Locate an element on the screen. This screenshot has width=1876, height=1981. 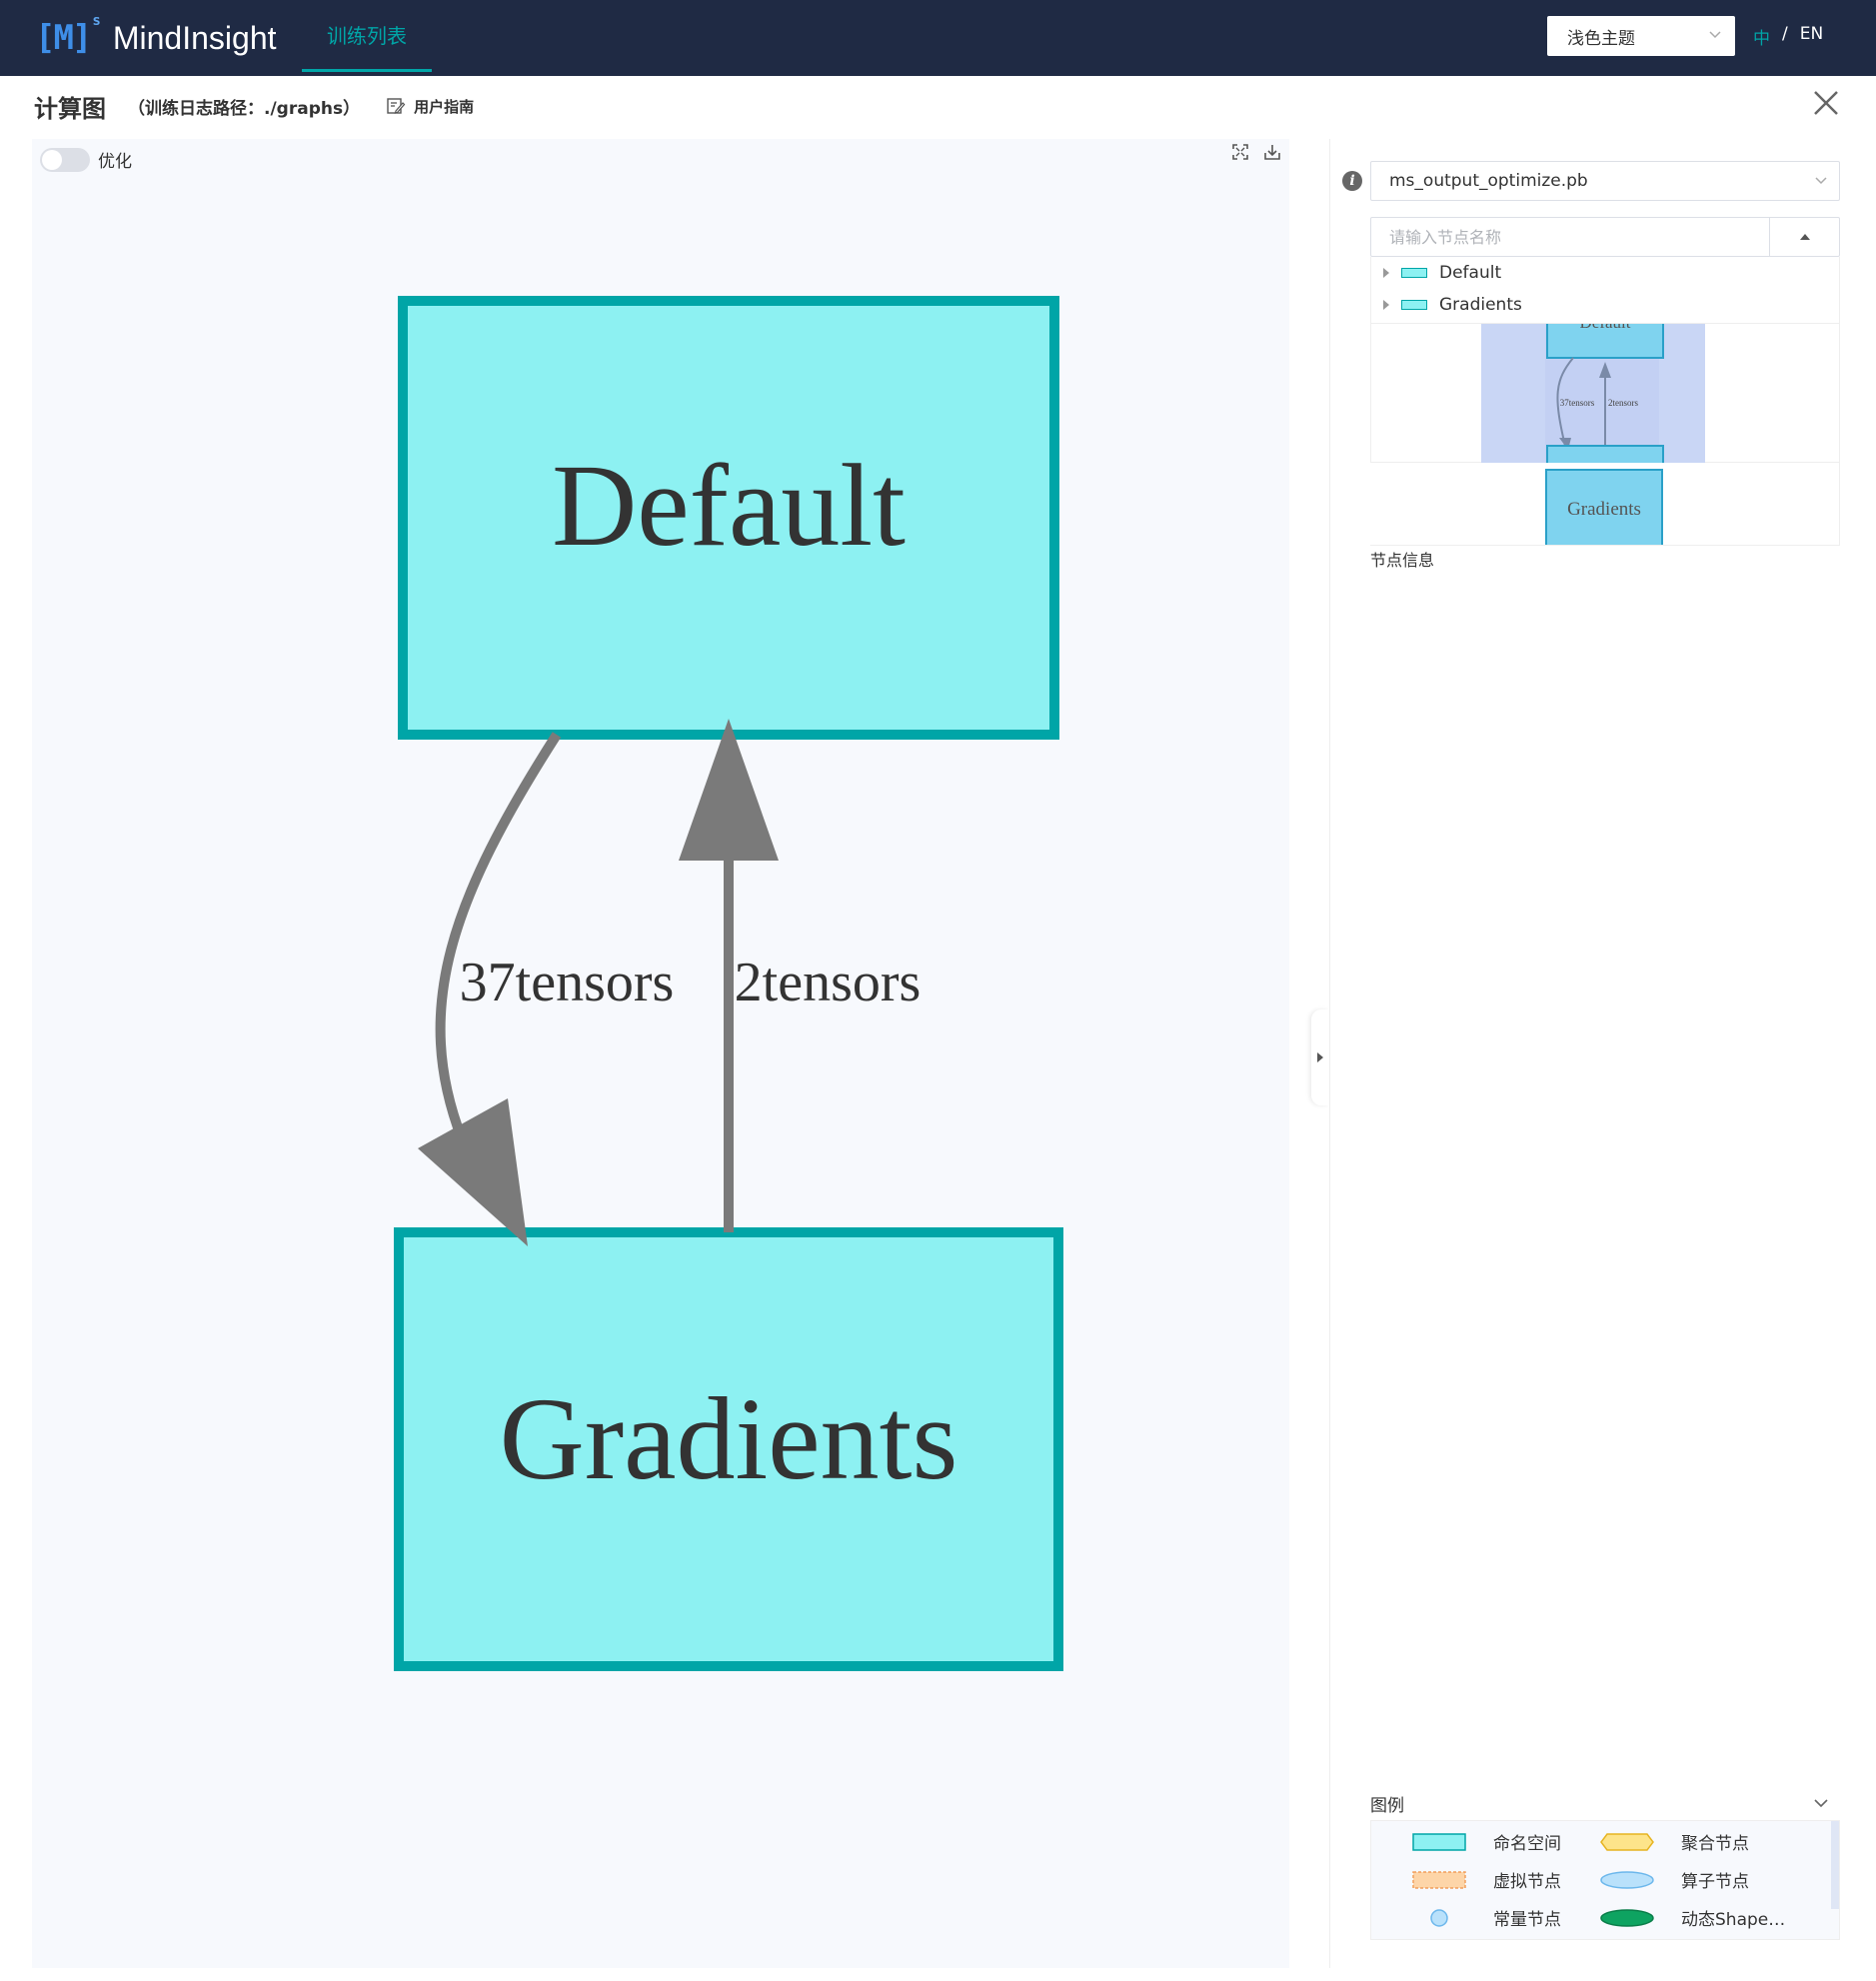
search-collapse-button is located at coordinates (1804, 237).